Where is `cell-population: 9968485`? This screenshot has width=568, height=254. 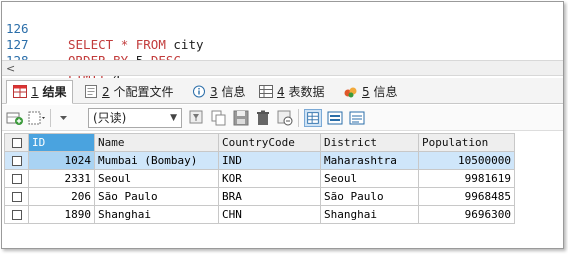 cell-population: 9968485 is located at coordinates (466, 196).